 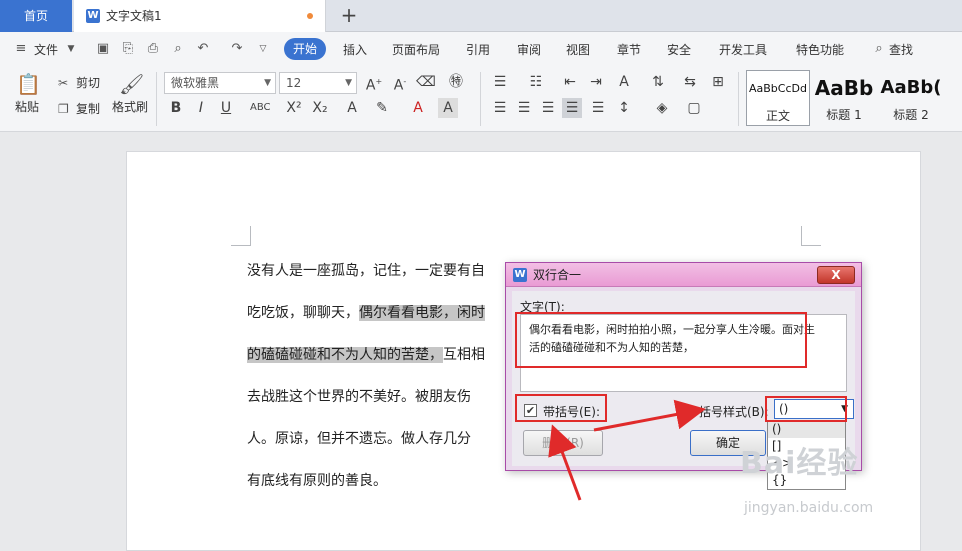 What do you see at coordinates (799, 463) in the screenshot?
I see `baidu-jingyan-logo: Bai经验` at bounding box center [799, 463].